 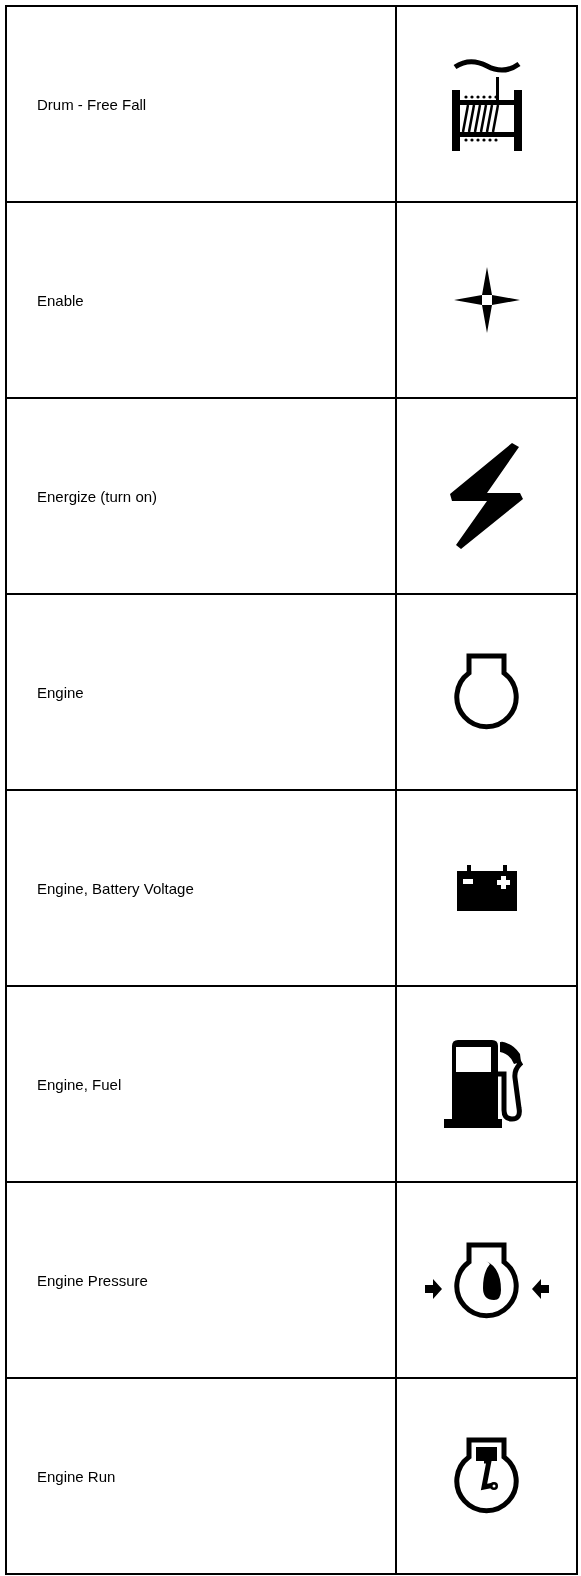 I want to click on engine-drop-arrows-icon, so click(x=486, y=1280).